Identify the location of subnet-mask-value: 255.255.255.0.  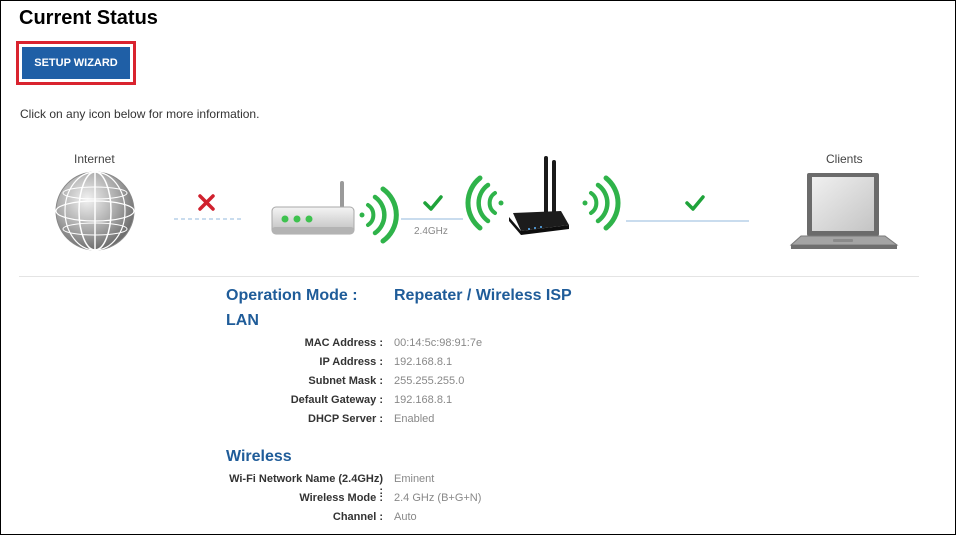
(429, 381).